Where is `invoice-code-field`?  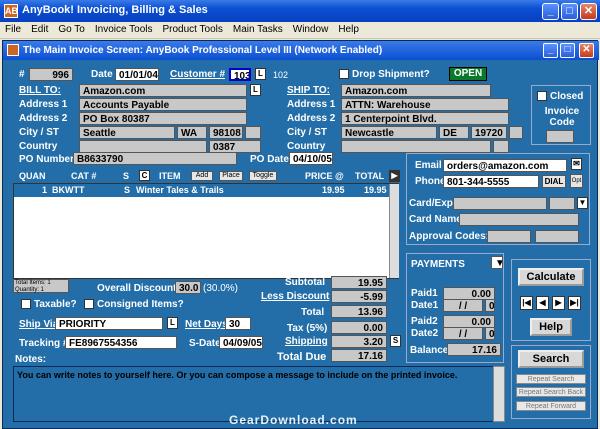 invoice-code-field is located at coordinates (560, 136).